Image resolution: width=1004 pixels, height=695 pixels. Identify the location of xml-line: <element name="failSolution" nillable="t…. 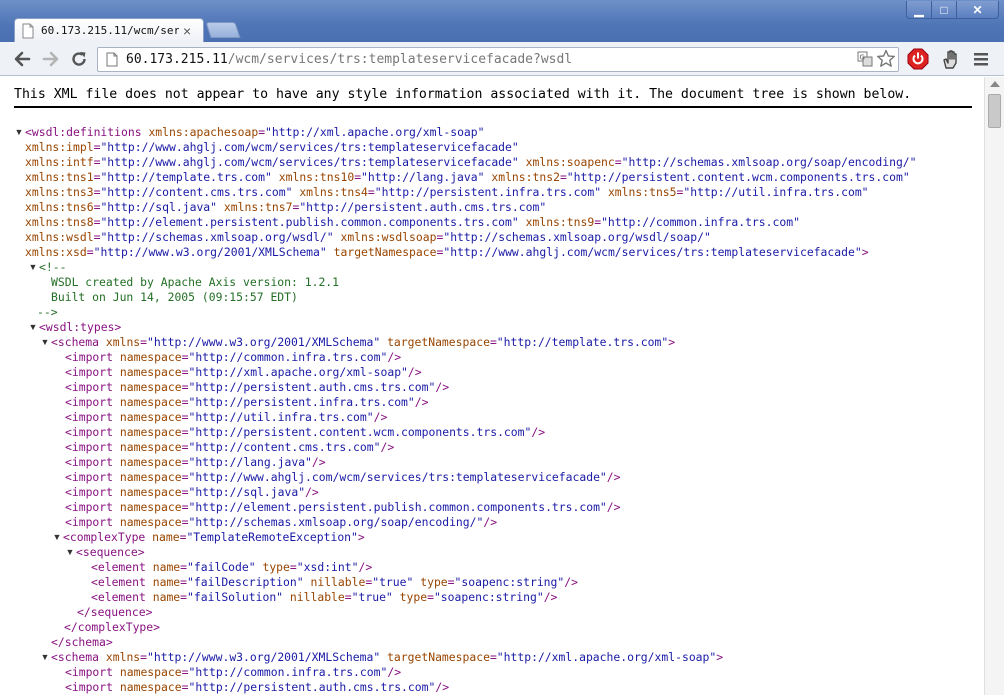
(324, 597).